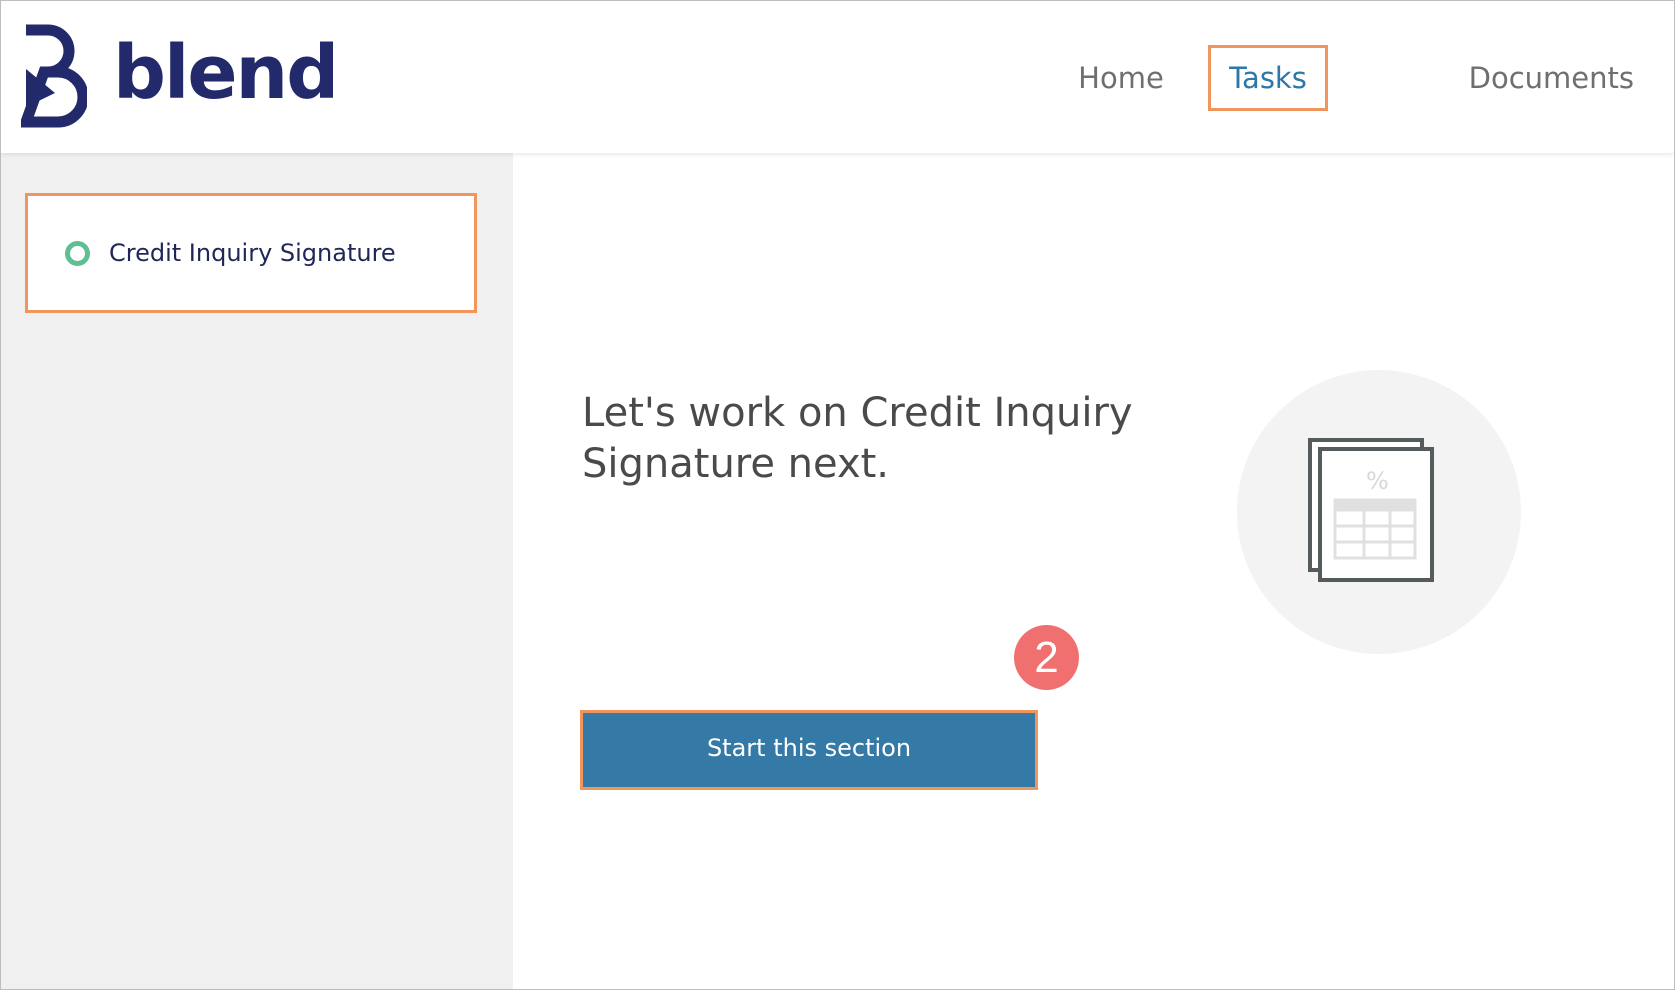 The image size is (1675, 990). Describe the element at coordinates (77, 253) in the screenshot. I see `circle-outline-icon` at that location.